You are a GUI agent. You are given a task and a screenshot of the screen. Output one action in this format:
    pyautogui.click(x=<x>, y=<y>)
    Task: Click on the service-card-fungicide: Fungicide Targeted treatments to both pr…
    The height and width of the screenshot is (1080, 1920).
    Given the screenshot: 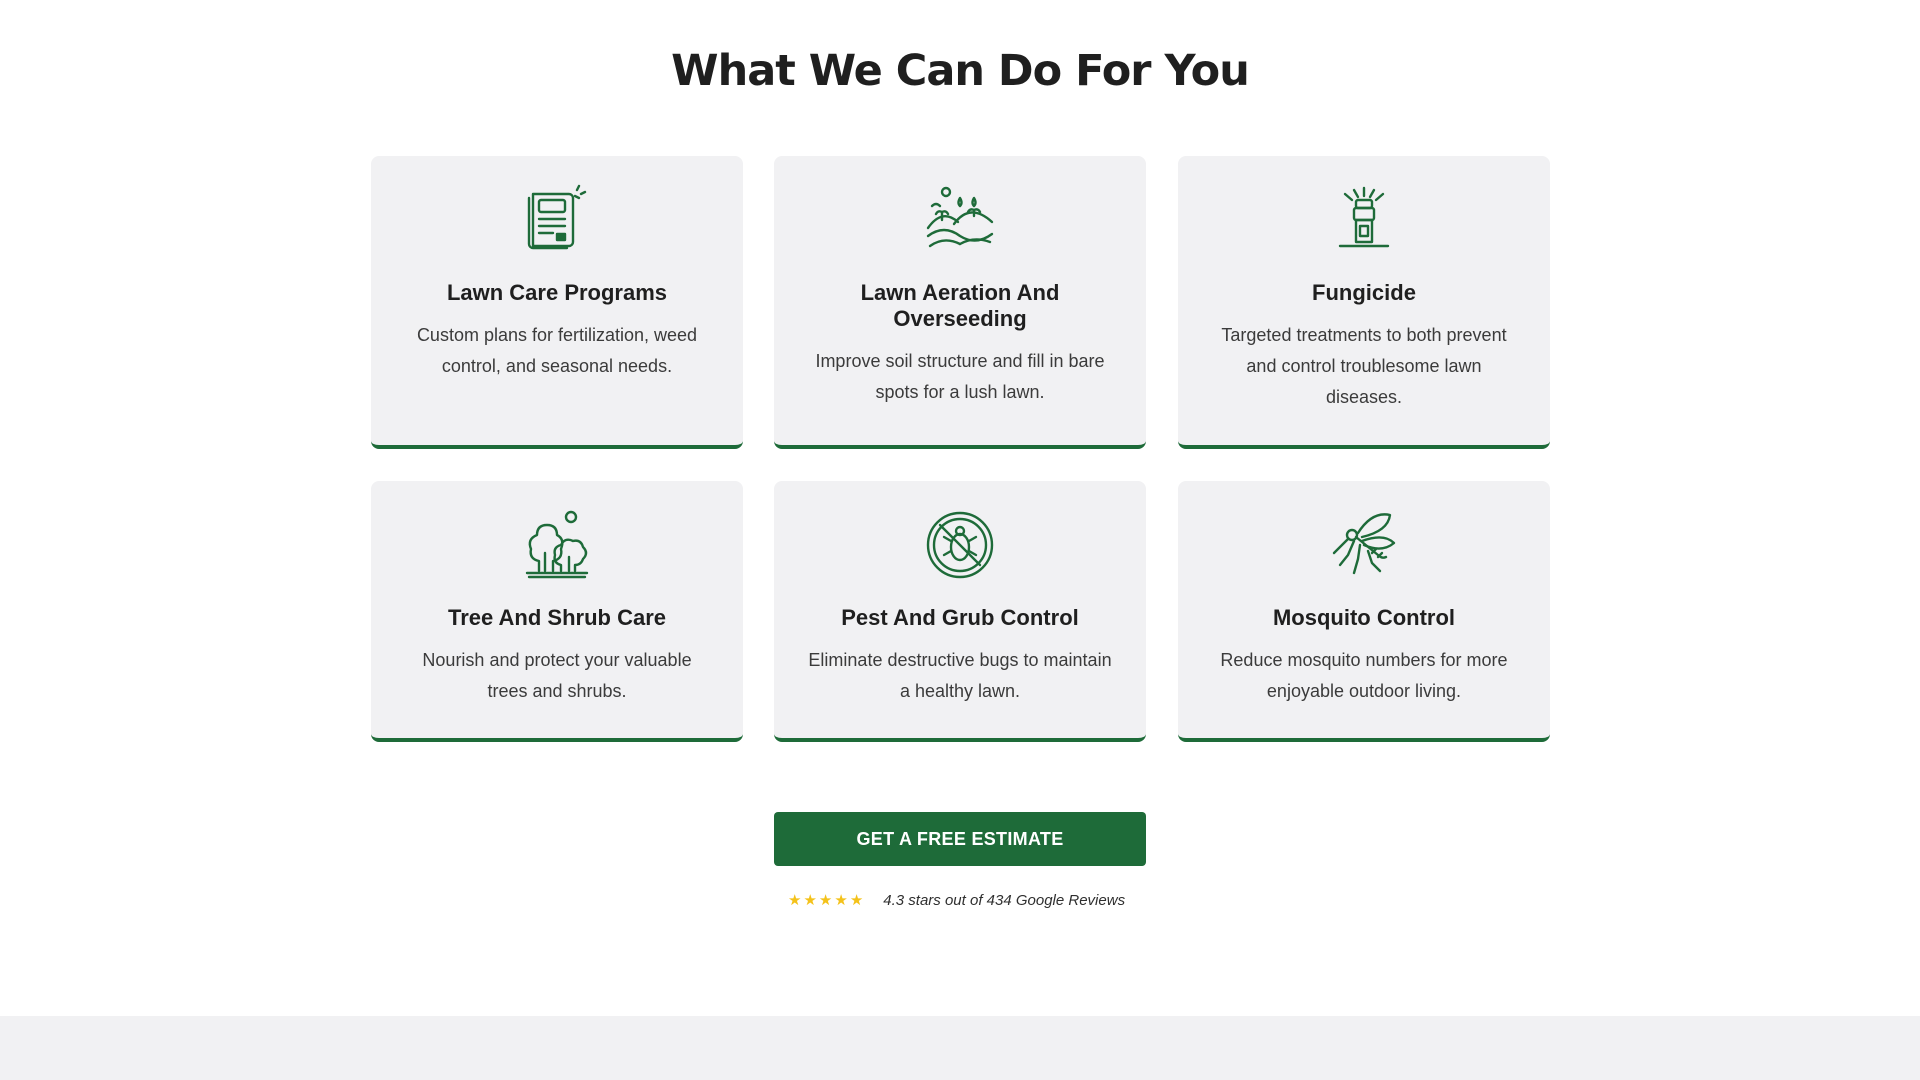 What is the action you would take?
    pyautogui.click(x=1364, y=302)
    